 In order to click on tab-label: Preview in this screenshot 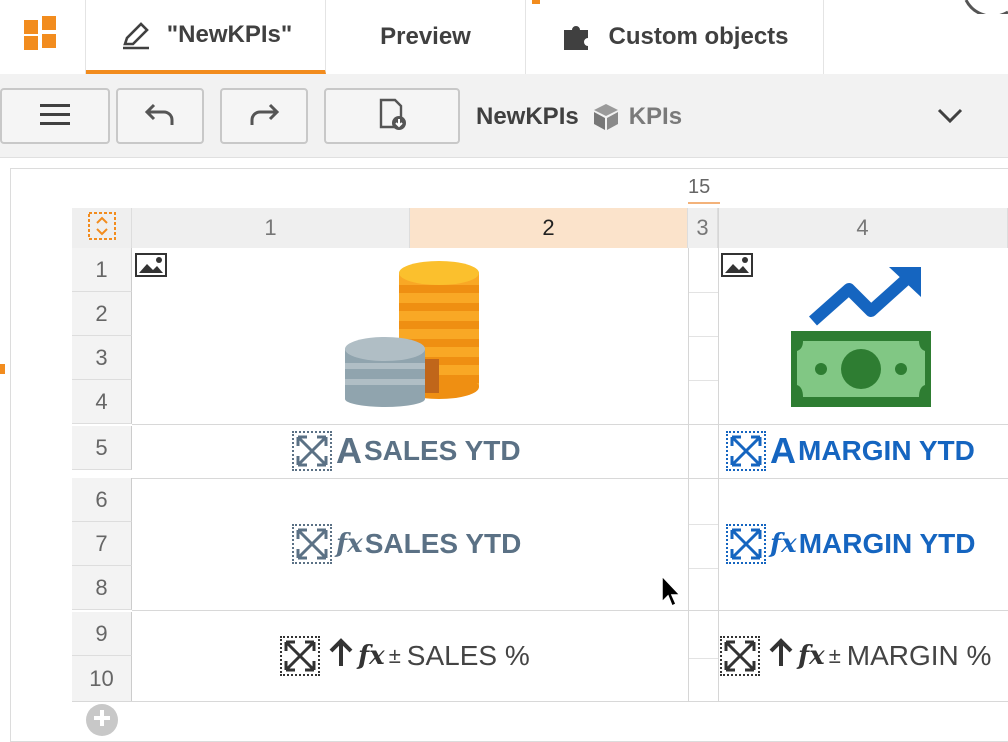, I will do `click(425, 36)`.